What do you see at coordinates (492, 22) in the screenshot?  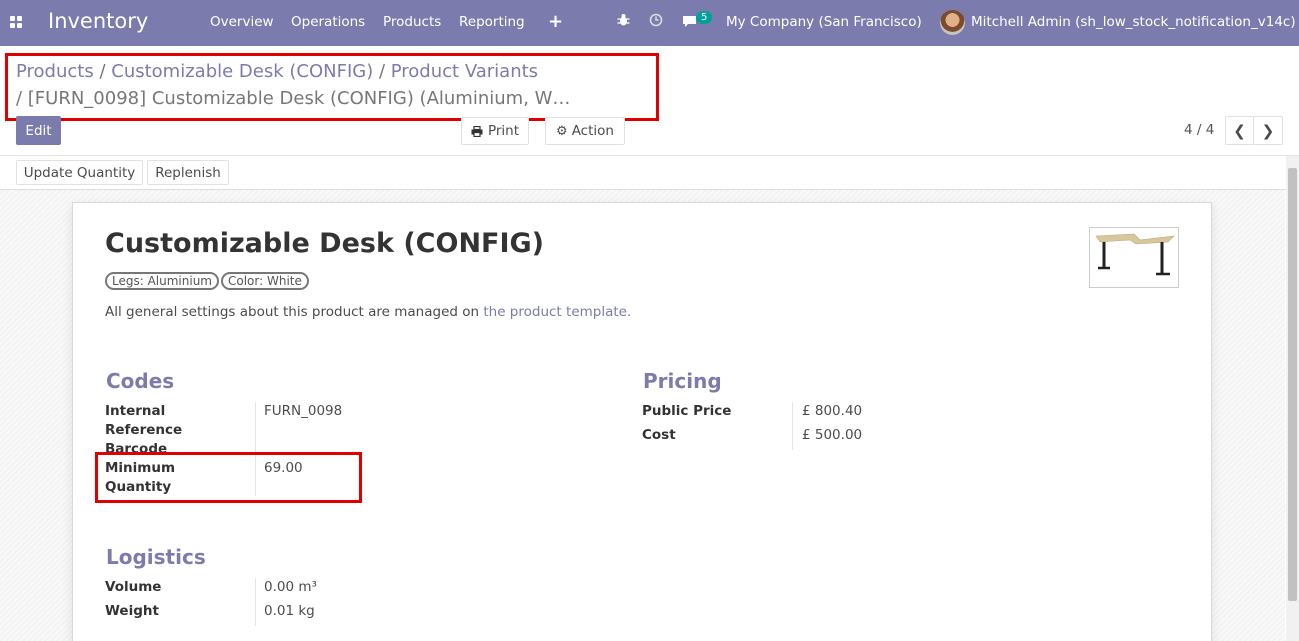 I see `menu-reporting: Reporting` at bounding box center [492, 22].